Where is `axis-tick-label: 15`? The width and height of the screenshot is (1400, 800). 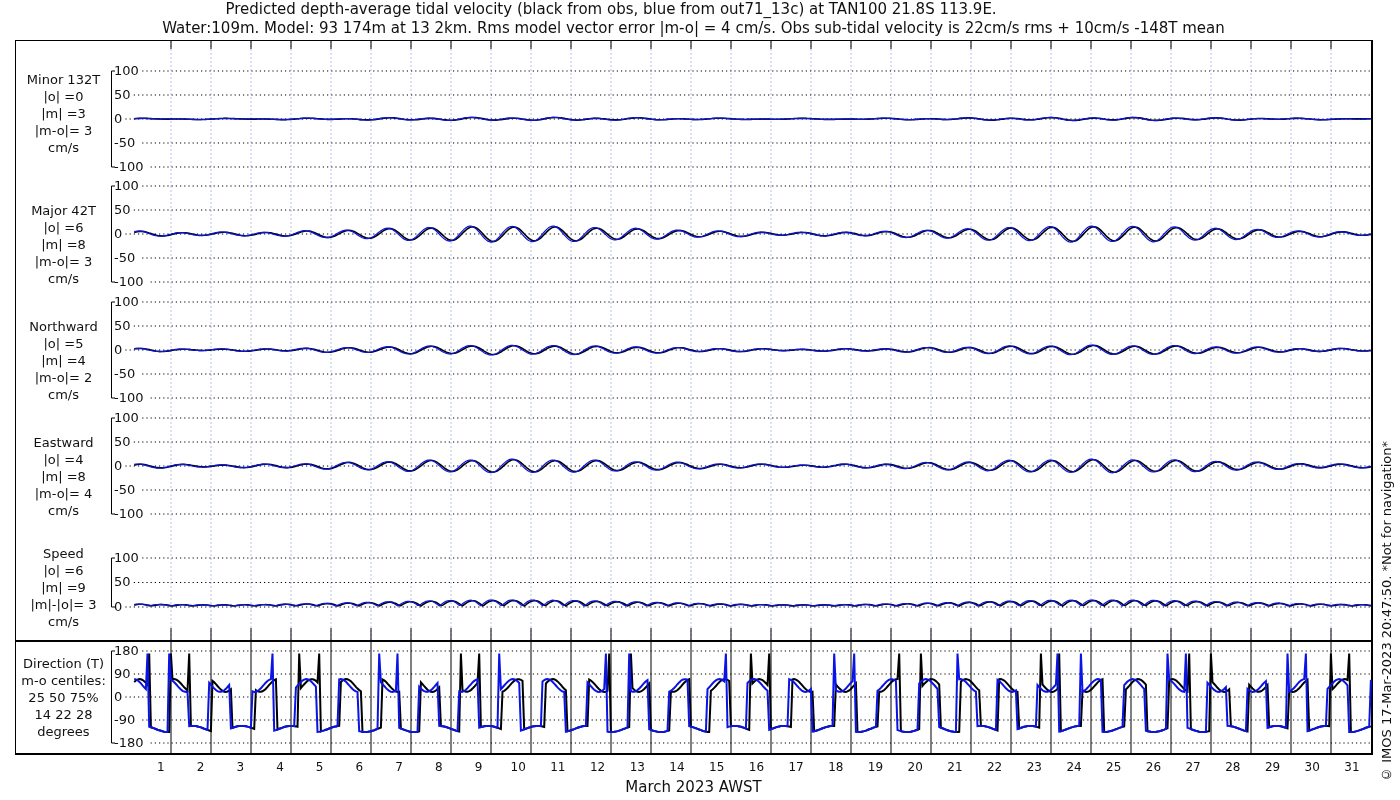
axis-tick-label: 15 is located at coordinates (717, 767).